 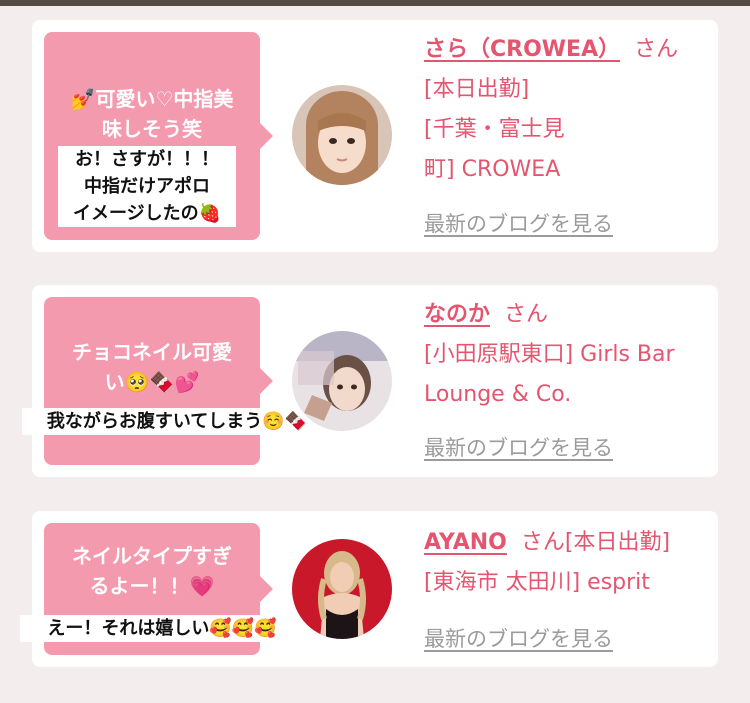 I want to click on sticker-text-line: 中指だけアポロ, so click(x=147, y=186).